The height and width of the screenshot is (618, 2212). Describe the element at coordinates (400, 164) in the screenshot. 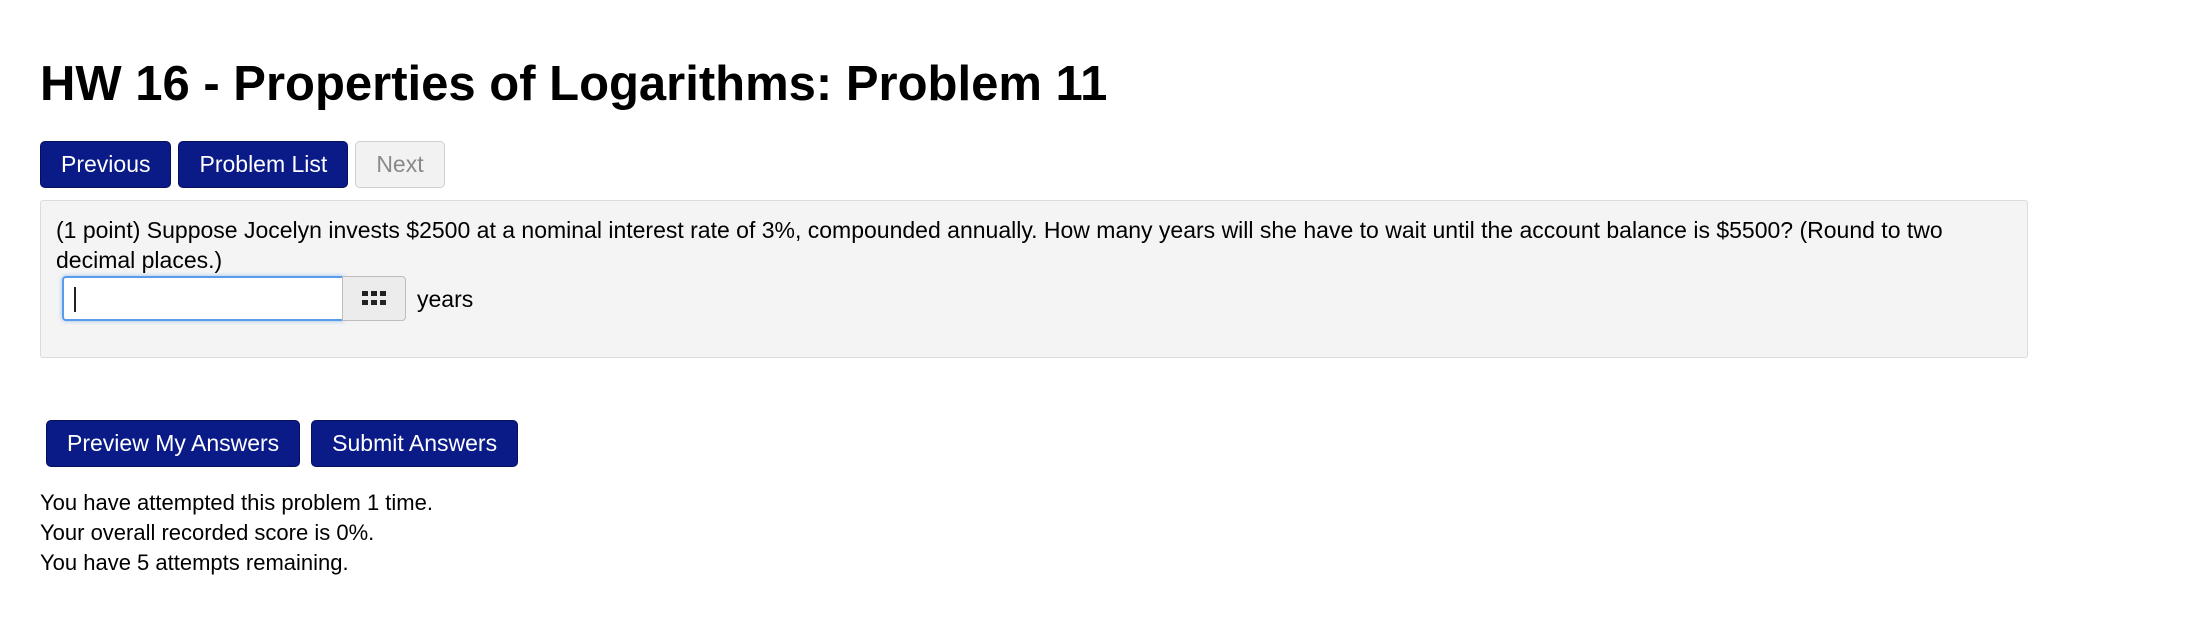

I see `next-button: Next` at that location.